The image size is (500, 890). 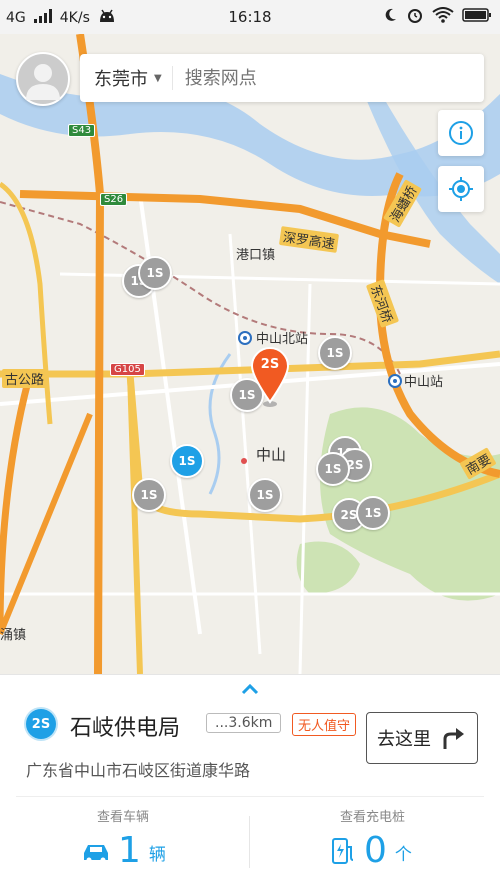 What do you see at coordinates (121, 79) in the screenshot?
I see `city-label: 东莞市` at bounding box center [121, 79].